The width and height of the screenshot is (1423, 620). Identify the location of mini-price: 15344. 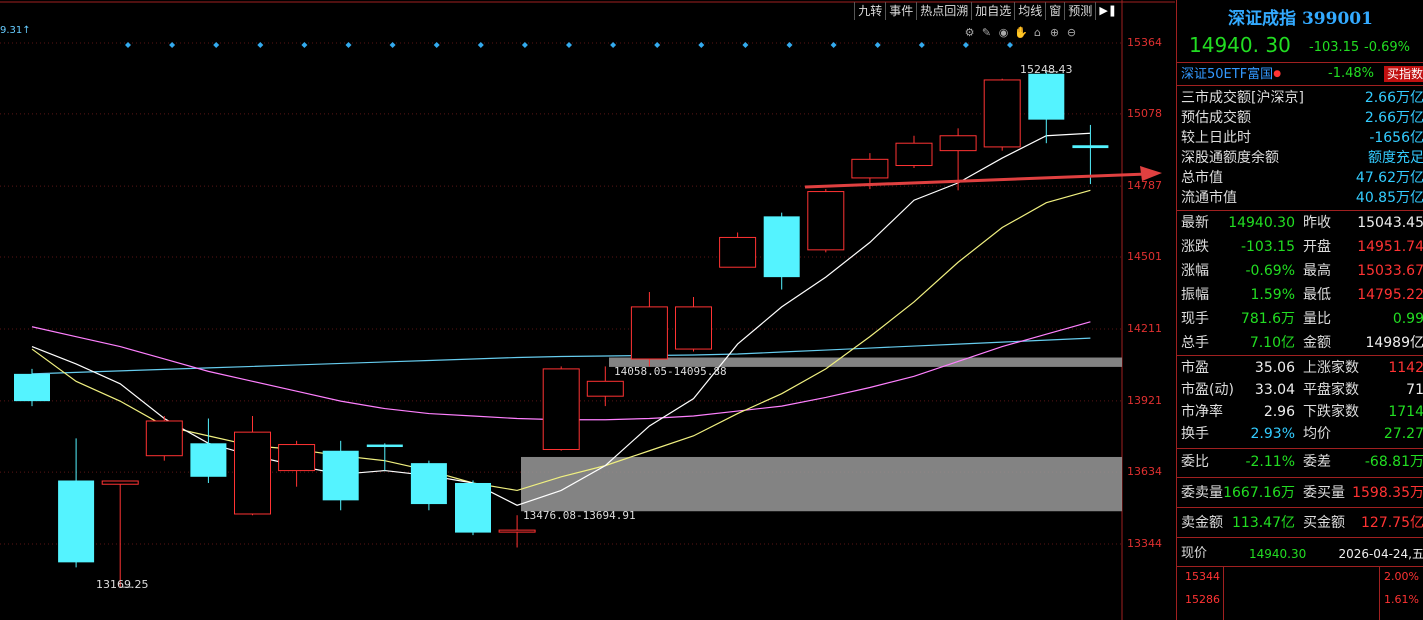
(1202, 576).